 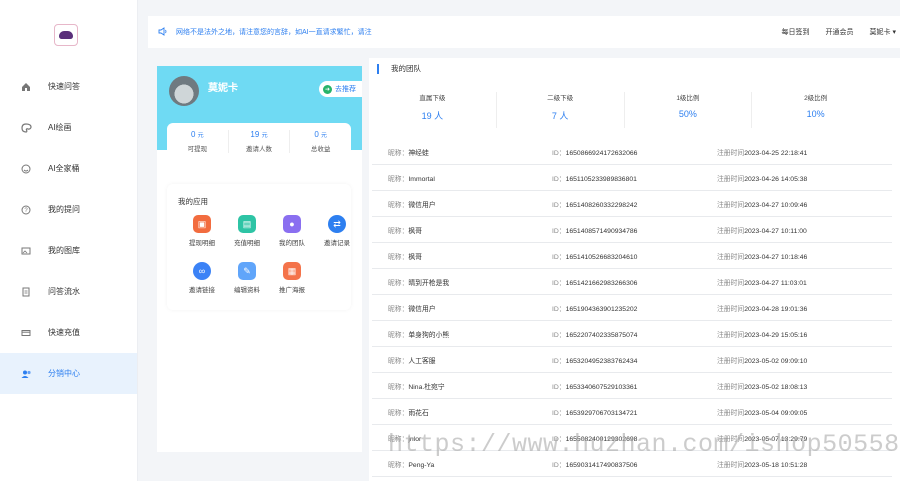 What do you see at coordinates (804, 412) in the screenshot?
I see `member-time-cell: 注册时间2023-05-04 09:09:05` at bounding box center [804, 412].